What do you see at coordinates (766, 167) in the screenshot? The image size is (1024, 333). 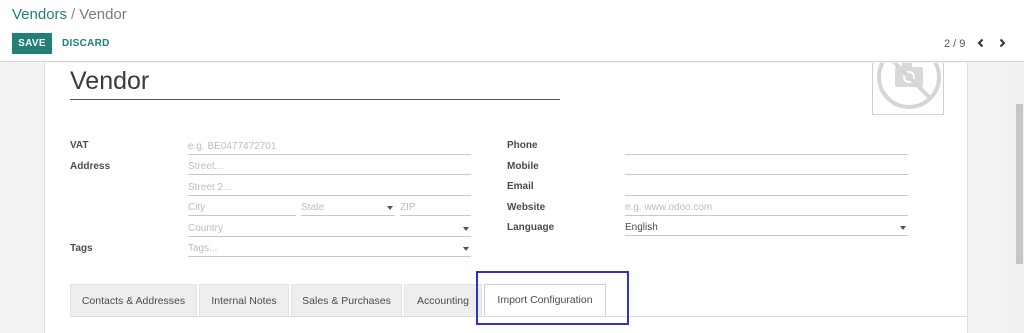 I see `mobile-input` at bounding box center [766, 167].